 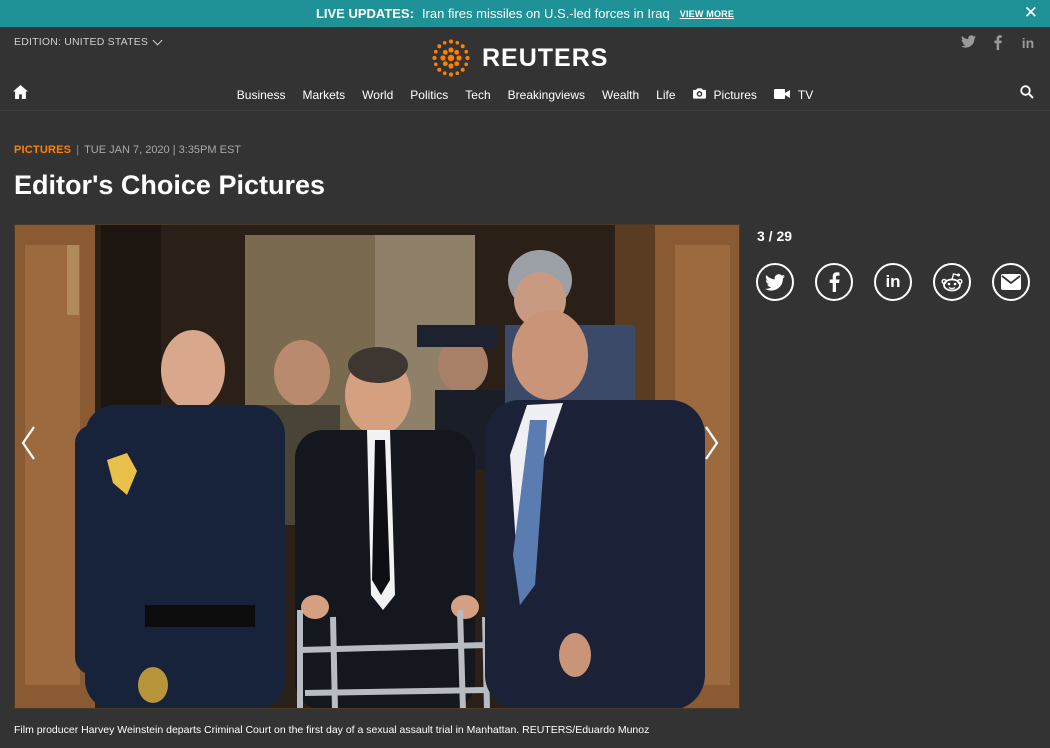 I want to click on edition-selector: EDITION: UNITED STATES, so click(x=88, y=41).